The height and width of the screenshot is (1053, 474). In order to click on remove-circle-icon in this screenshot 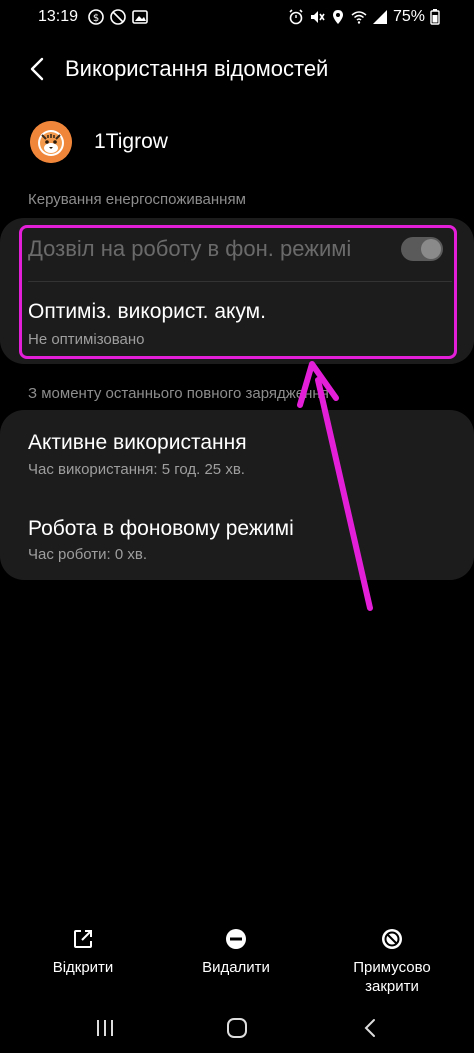, I will do `click(236, 939)`.